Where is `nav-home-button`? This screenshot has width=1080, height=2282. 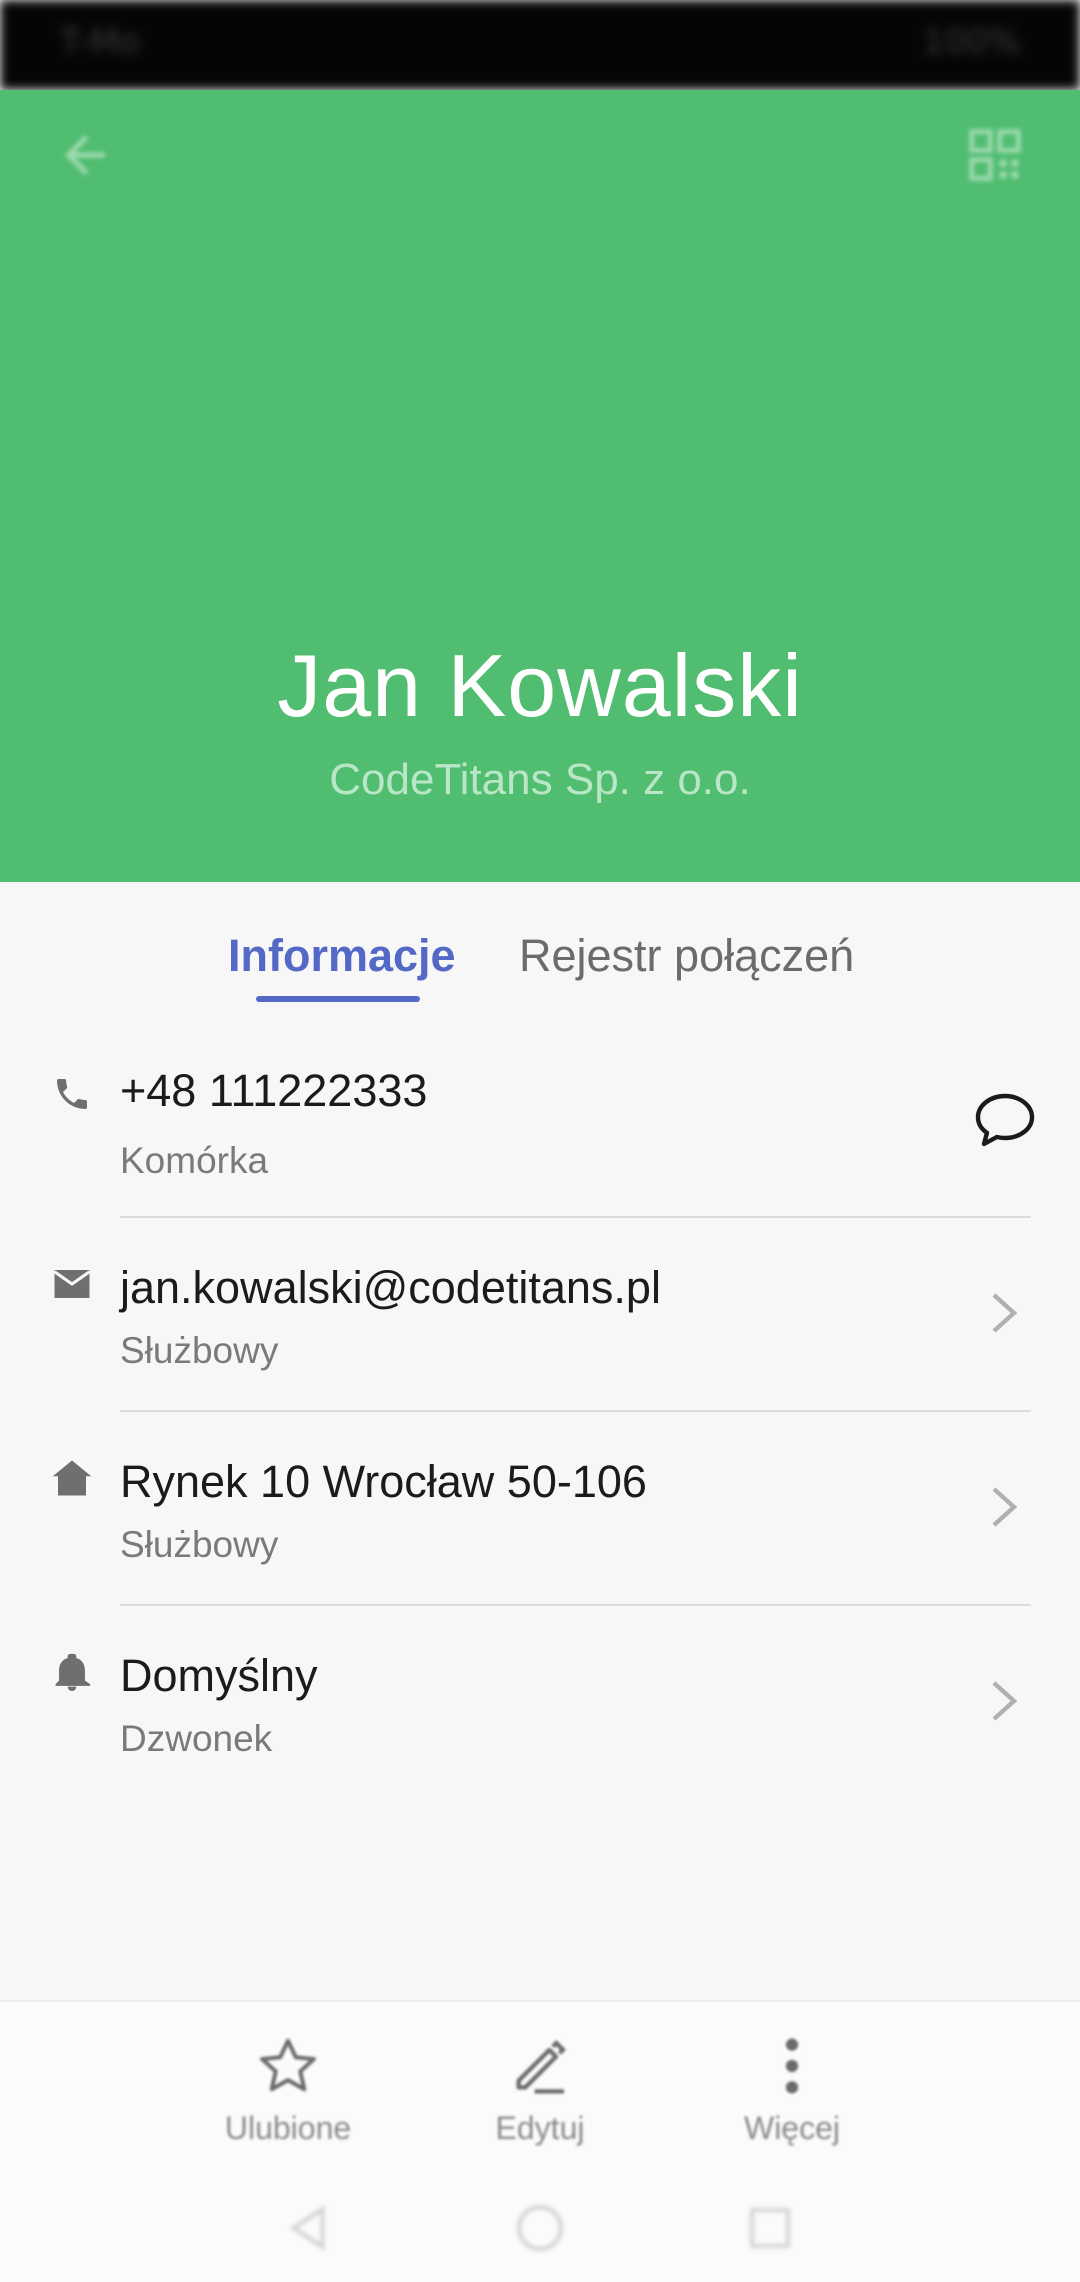 nav-home-button is located at coordinates (540, 2228).